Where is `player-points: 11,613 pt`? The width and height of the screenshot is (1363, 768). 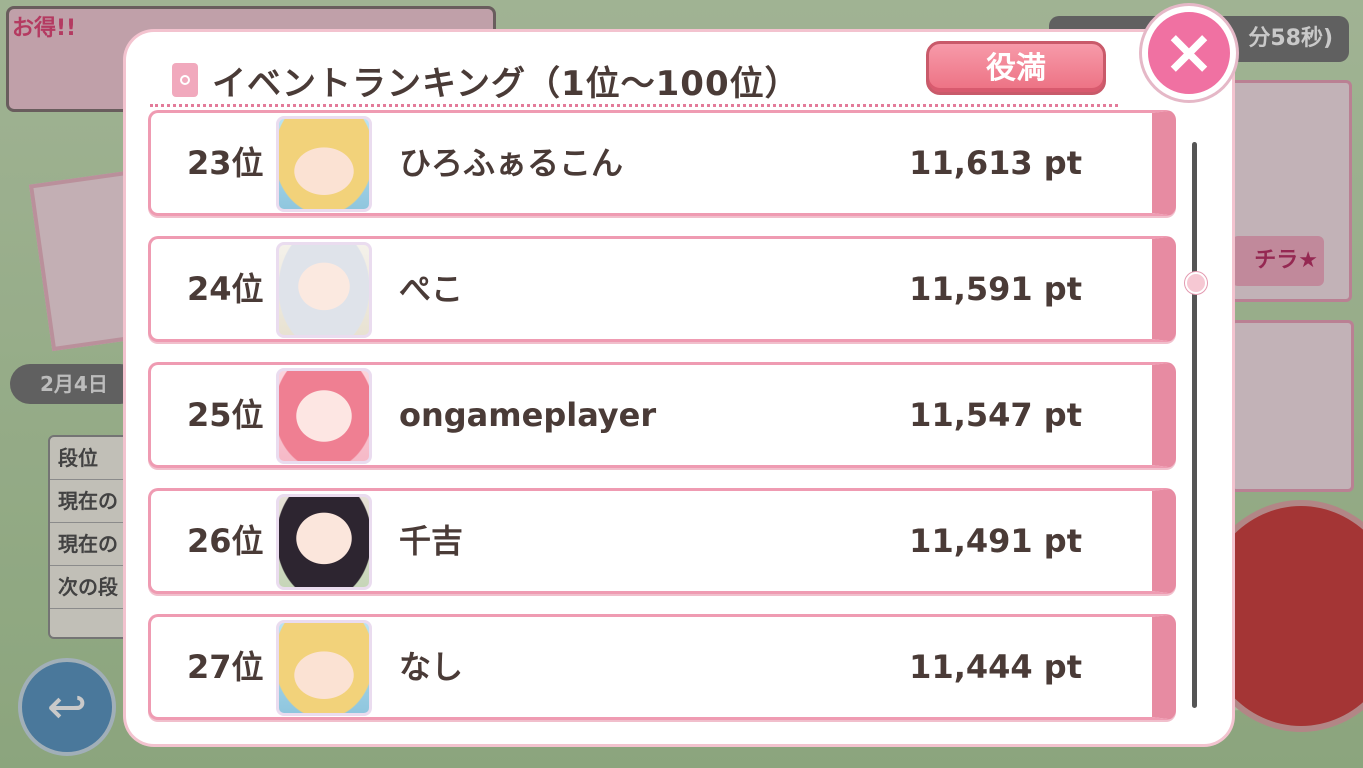
player-points: 11,613 pt is located at coordinates (995, 163).